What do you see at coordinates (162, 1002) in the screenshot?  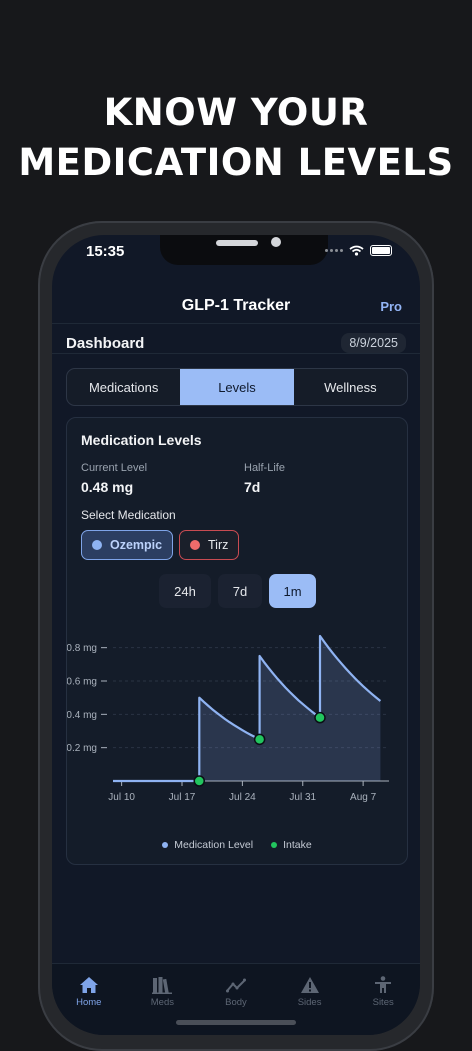 I see `tabbar-meds-label: Meds` at bounding box center [162, 1002].